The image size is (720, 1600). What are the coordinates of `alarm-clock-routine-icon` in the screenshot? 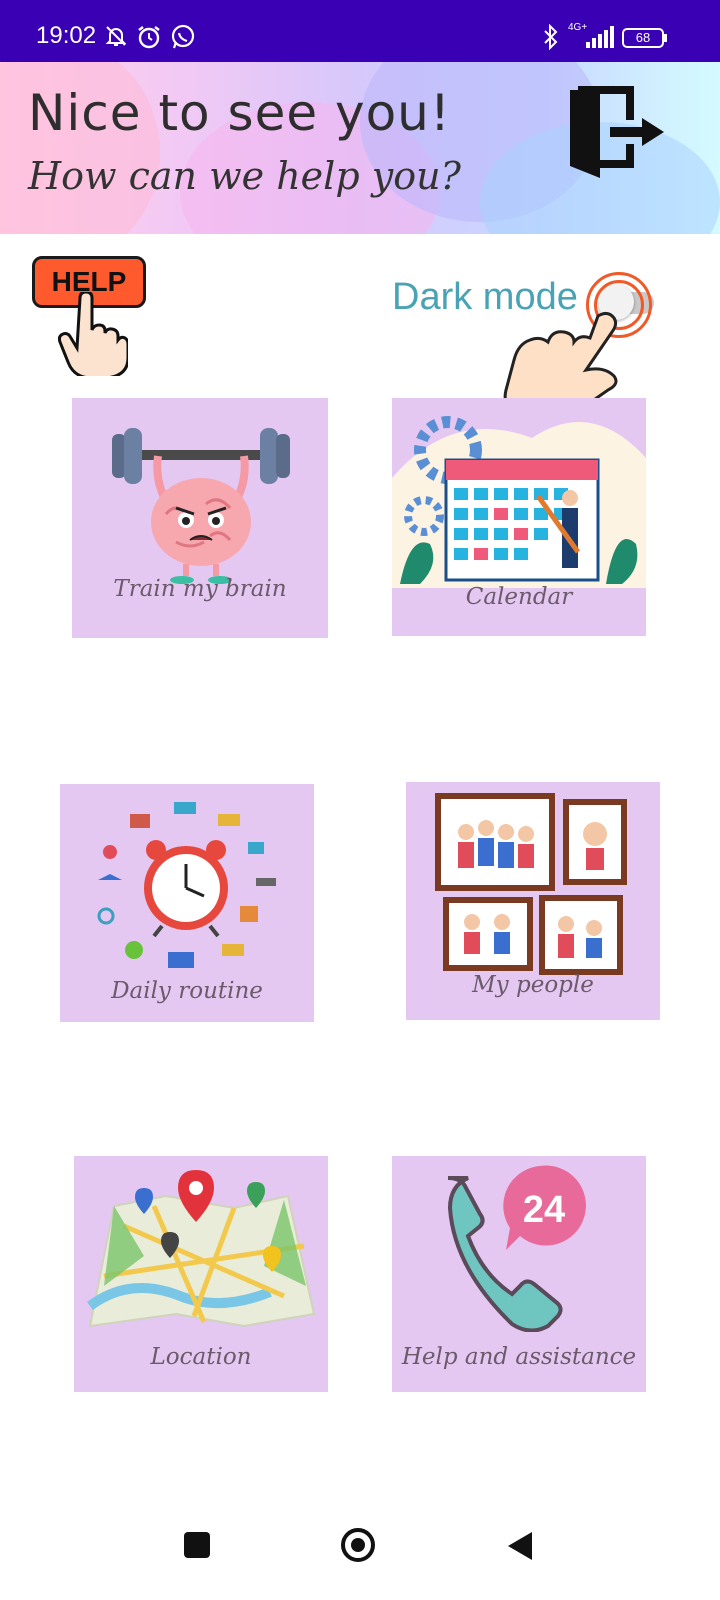 It's located at (186, 885).